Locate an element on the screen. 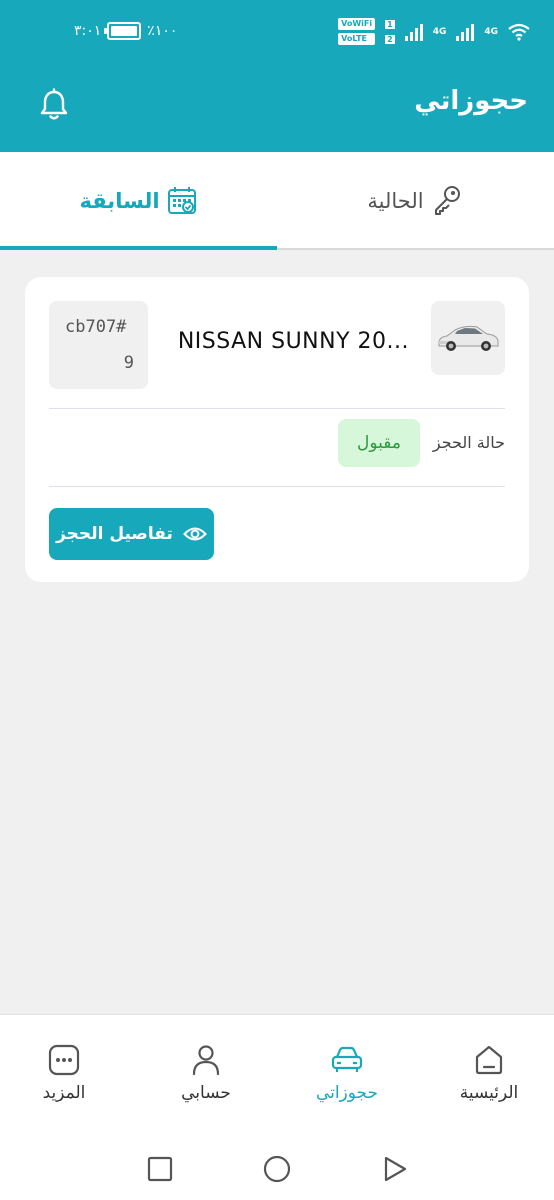 Image resolution: width=554 pixels, height=1200 pixels. booking-status-label: حالة الحجز is located at coordinates (468, 442).